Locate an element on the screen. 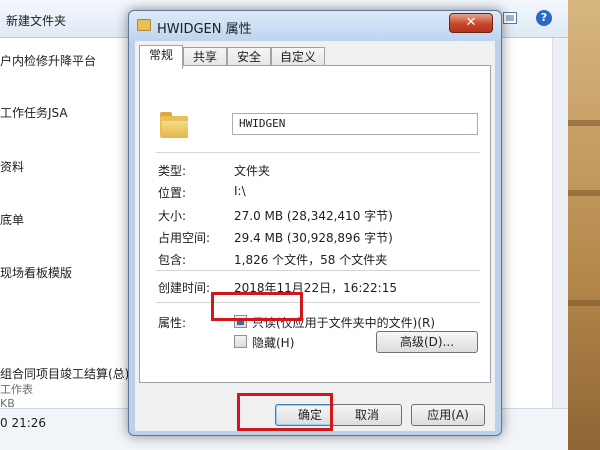 The height and width of the screenshot is (450, 600). size-value: 27.0 MB (28,342,410 字节) is located at coordinates (313, 216).